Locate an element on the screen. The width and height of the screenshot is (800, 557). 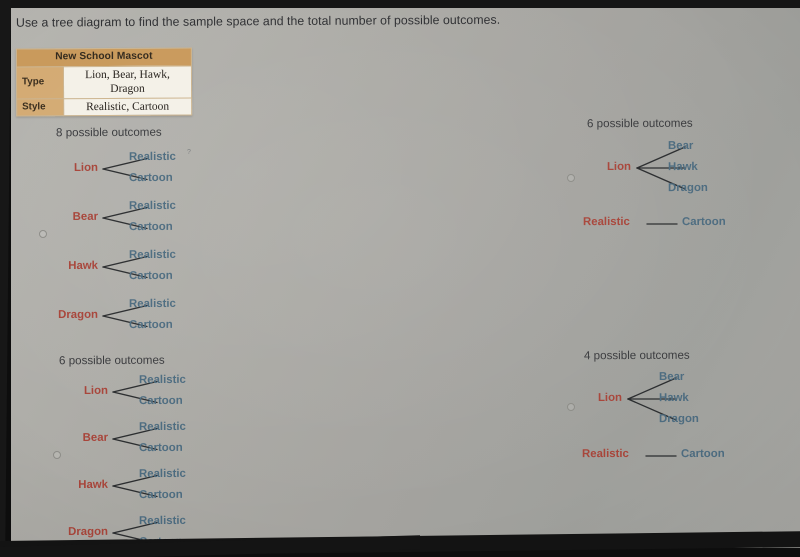
option-d-tree-0-parent: Lion is located at coordinates (610, 397).